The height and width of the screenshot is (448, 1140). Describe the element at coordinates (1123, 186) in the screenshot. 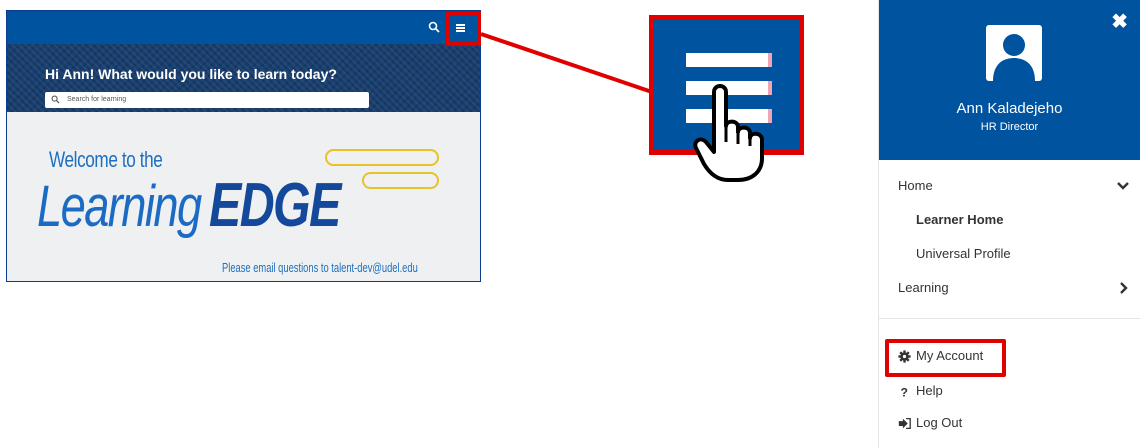

I see `chevron-down-icon` at that location.